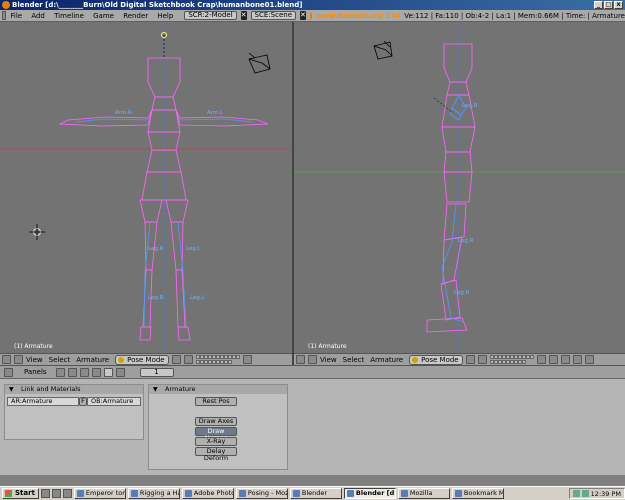 Image resolution: width=625 pixels, height=500 pixels. I want to click on menu-game: Game, so click(103, 16).